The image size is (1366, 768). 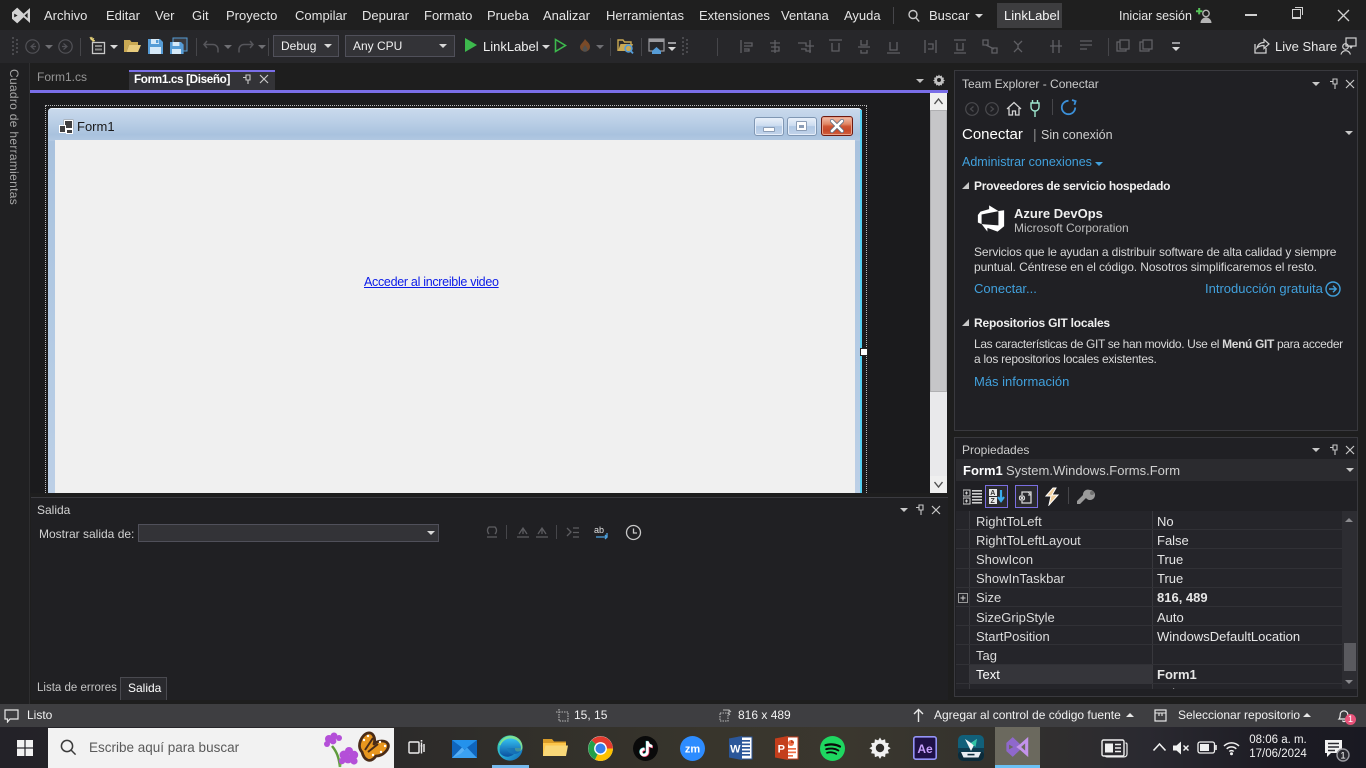 I want to click on svg-text: A, so click(x=992, y=493).